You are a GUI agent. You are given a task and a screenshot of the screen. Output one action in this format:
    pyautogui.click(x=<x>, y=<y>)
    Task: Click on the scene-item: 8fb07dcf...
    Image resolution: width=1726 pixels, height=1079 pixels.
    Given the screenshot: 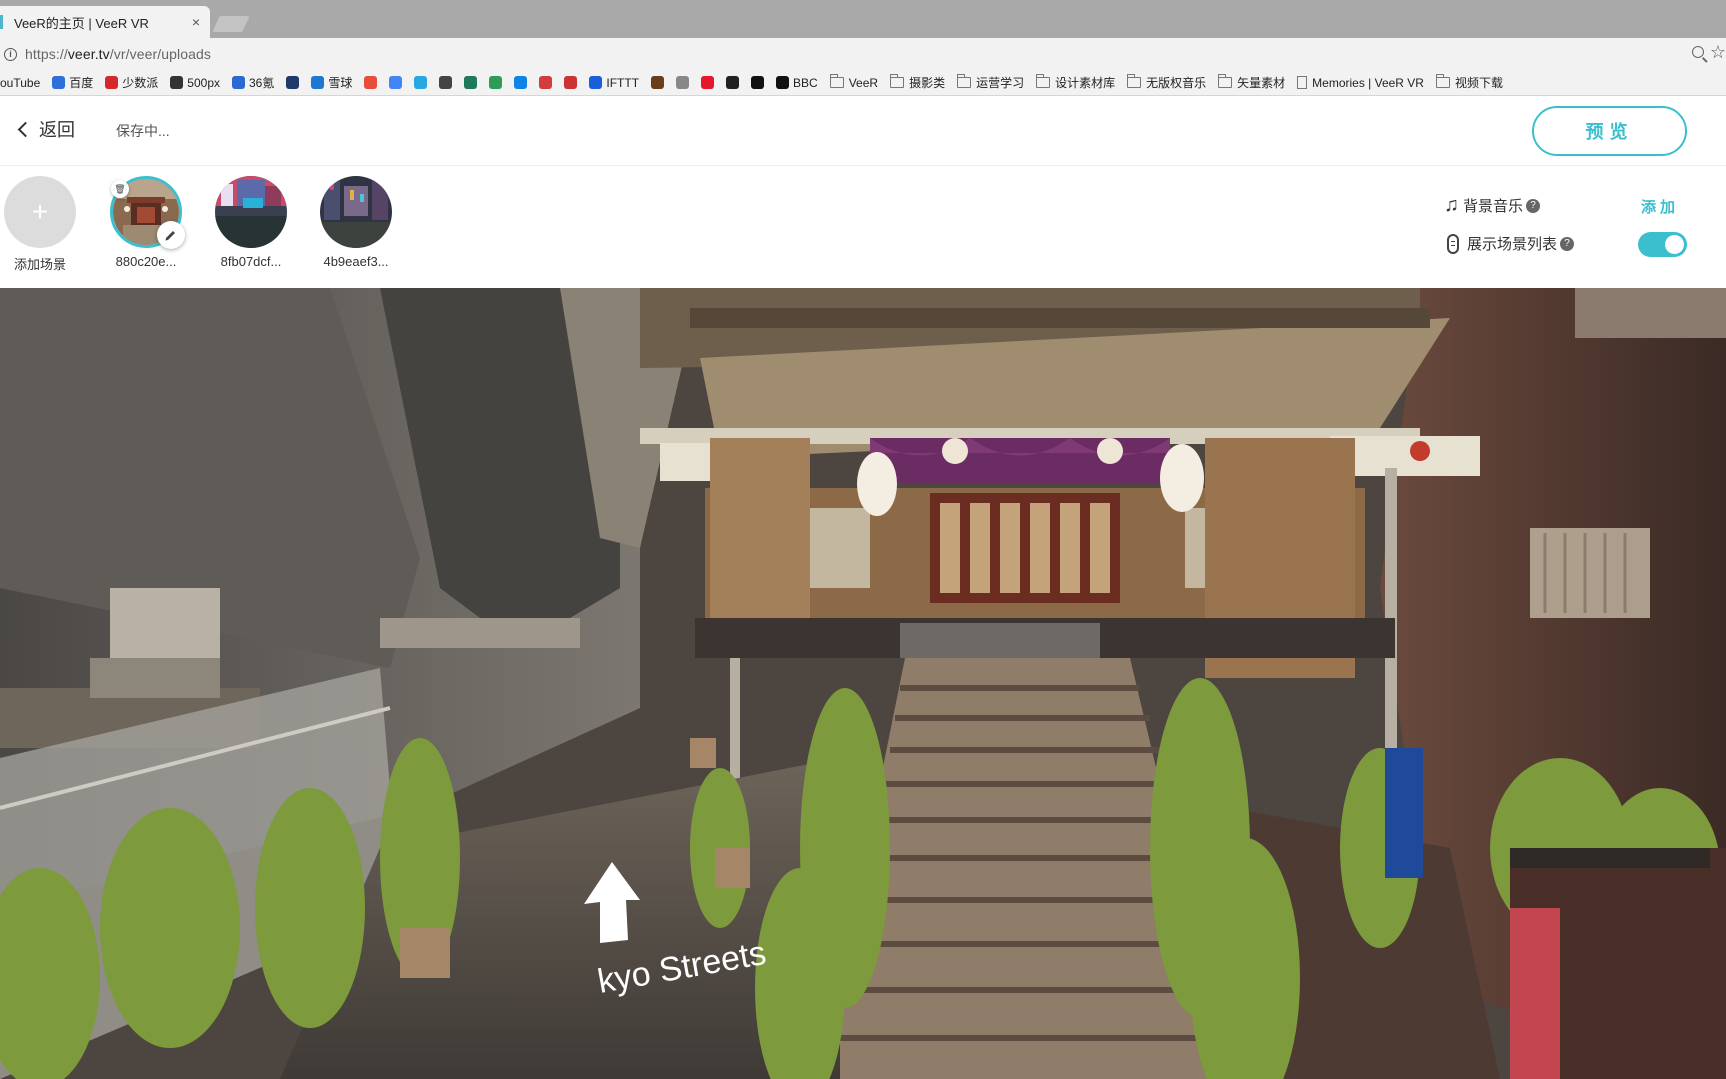 What is the action you would take?
    pyautogui.click(x=251, y=222)
    